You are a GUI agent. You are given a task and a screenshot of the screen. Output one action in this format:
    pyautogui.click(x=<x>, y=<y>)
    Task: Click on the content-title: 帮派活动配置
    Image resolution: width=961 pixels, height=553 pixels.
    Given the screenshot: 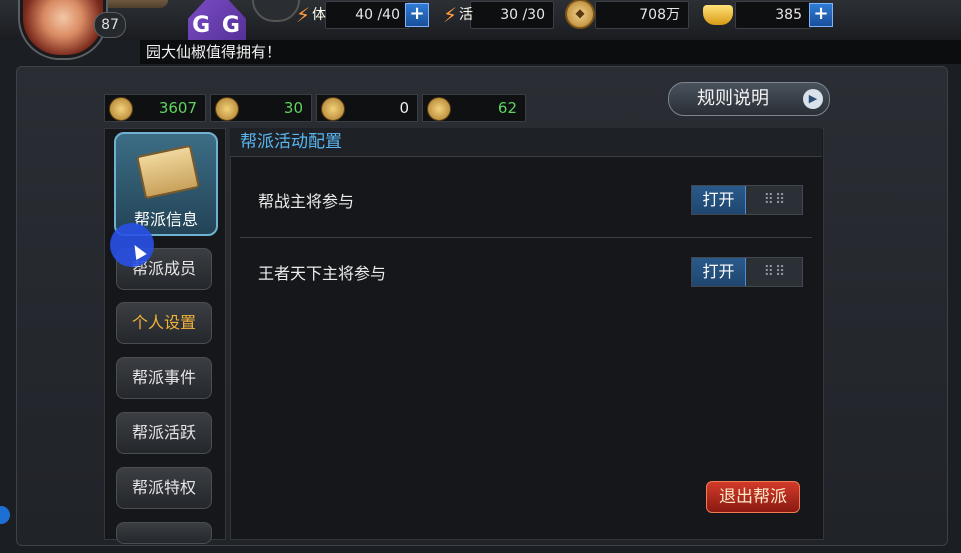 What is the action you would take?
    pyautogui.click(x=291, y=142)
    